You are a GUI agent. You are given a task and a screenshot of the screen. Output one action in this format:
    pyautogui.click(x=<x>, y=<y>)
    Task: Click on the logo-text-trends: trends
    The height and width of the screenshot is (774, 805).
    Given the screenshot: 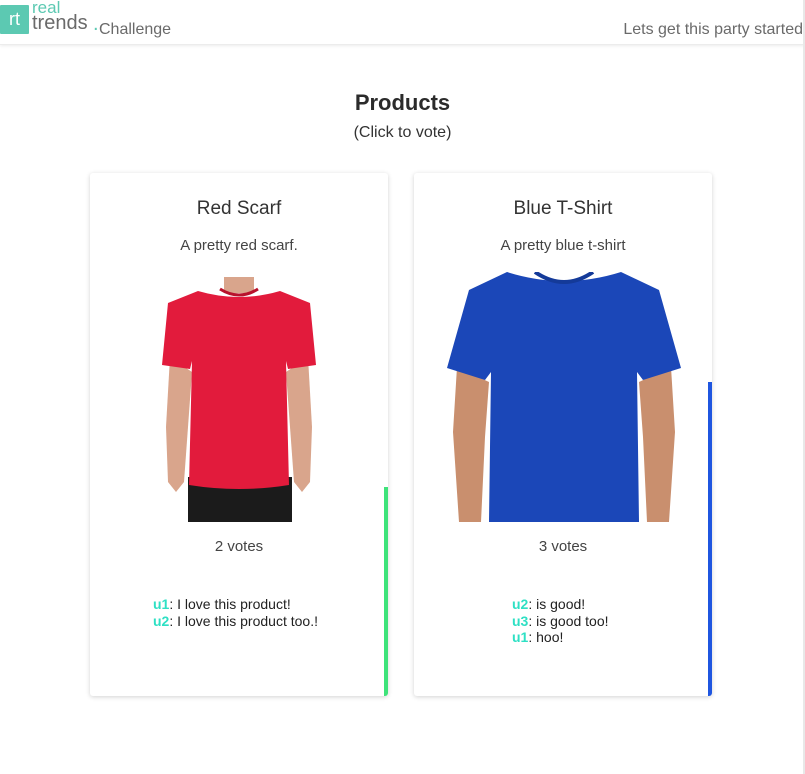 What is the action you would take?
    pyautogui.click(x=60, y=23)
    